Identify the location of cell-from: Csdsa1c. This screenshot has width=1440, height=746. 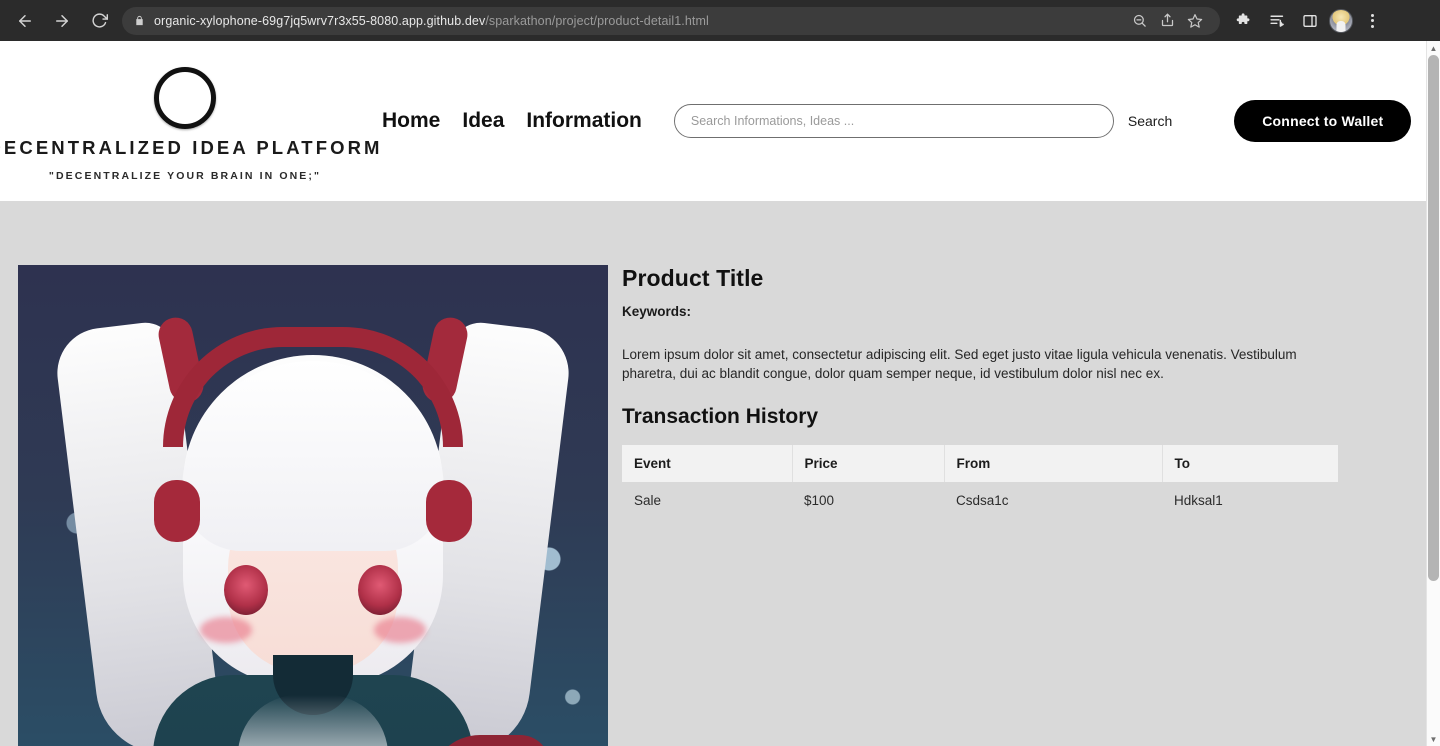
(982, 500).